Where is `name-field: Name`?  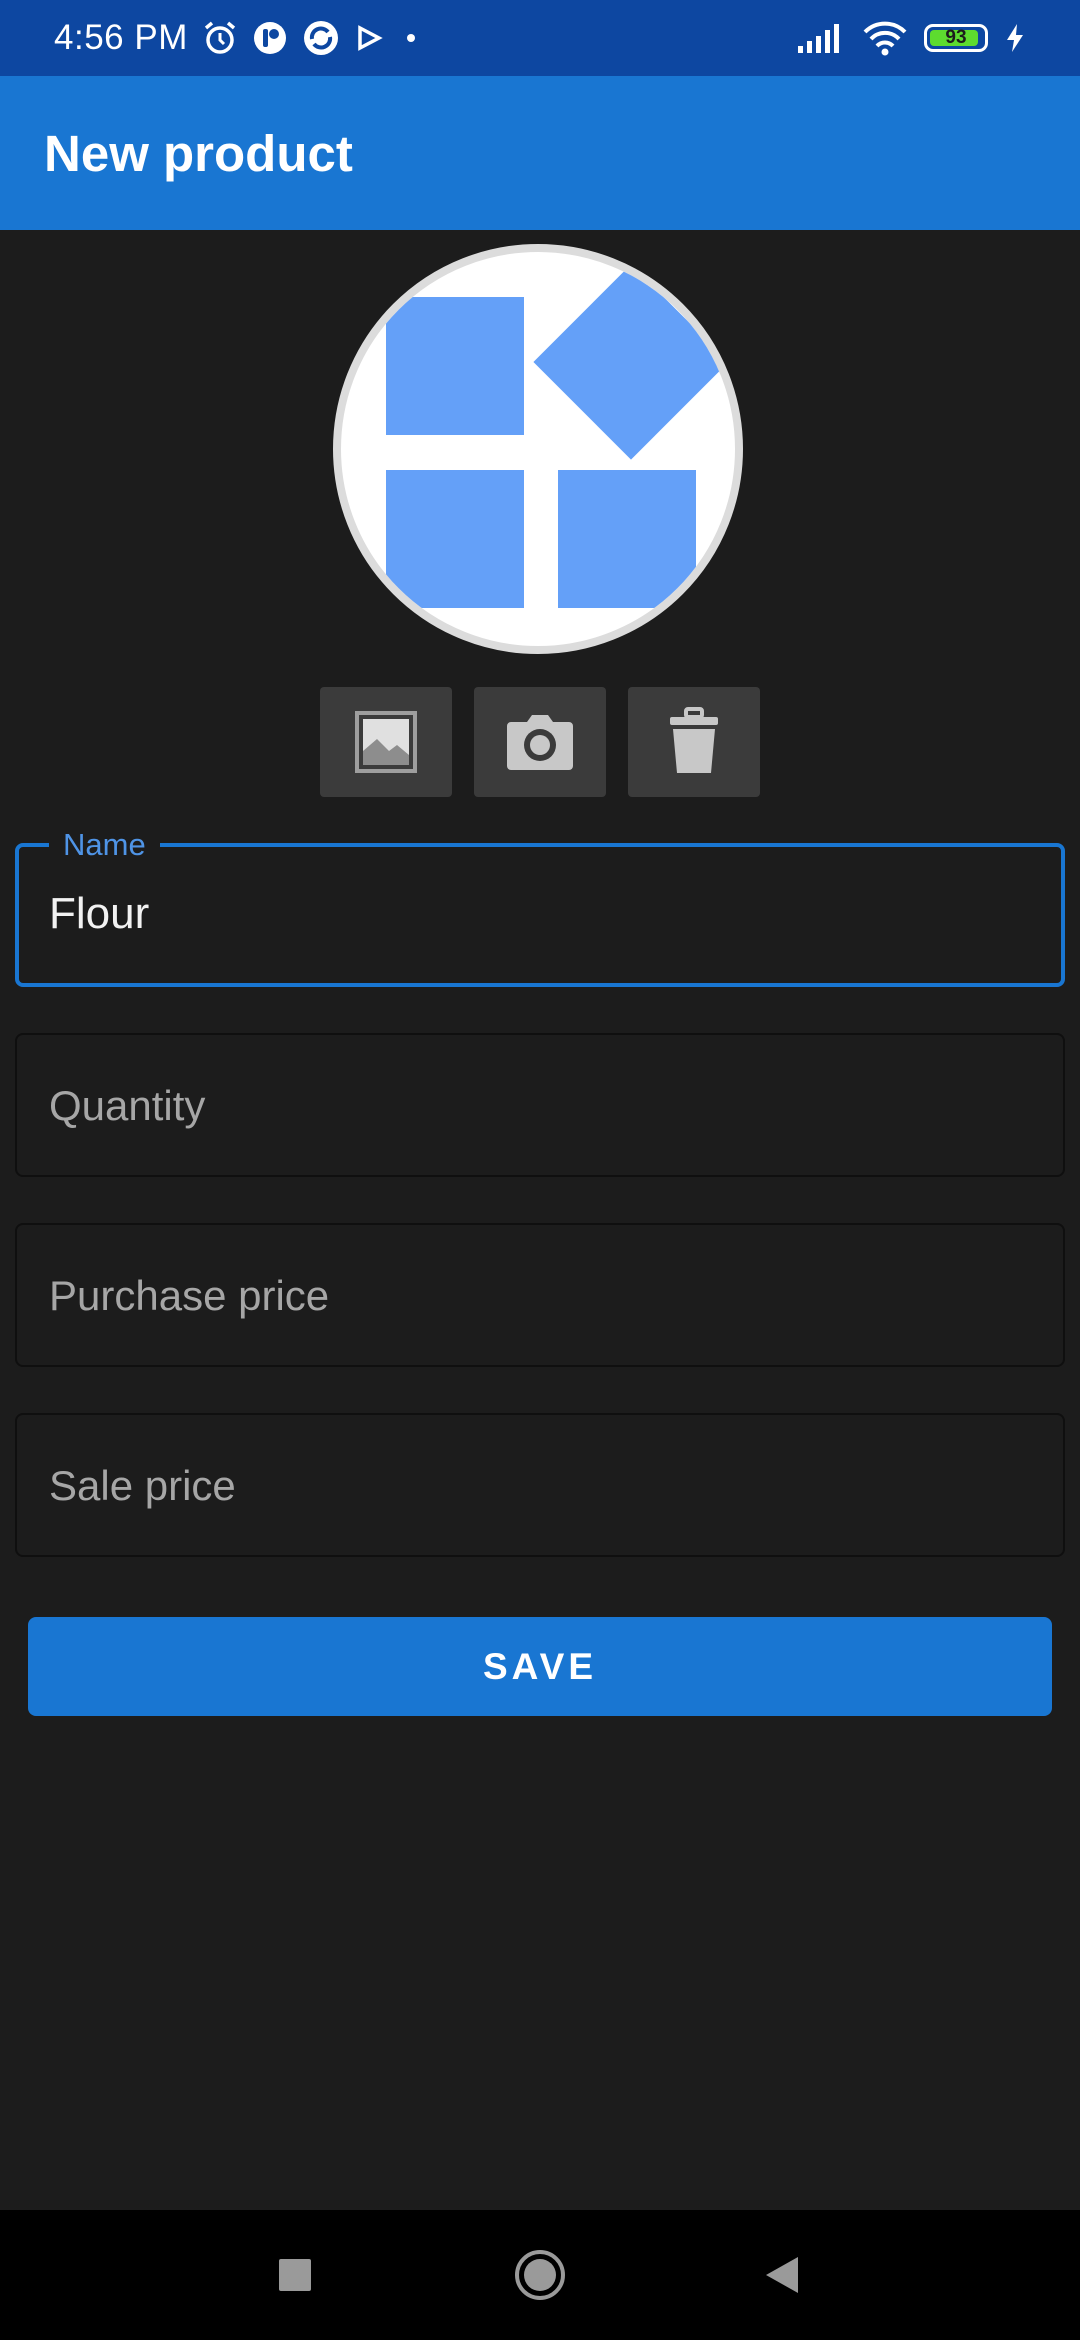 name-field: Name is located at coordinates (540, 907).